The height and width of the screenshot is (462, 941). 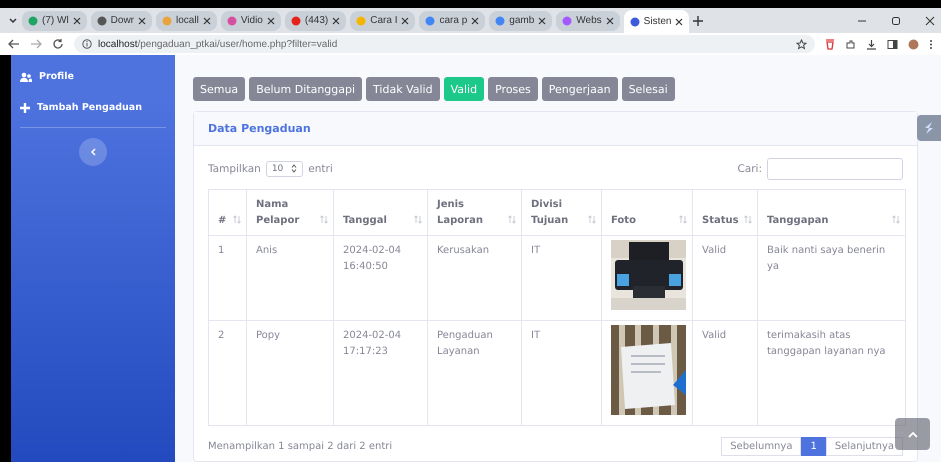 I want to click on filter-button: Pengerjaan, so click(x=580, y=89).